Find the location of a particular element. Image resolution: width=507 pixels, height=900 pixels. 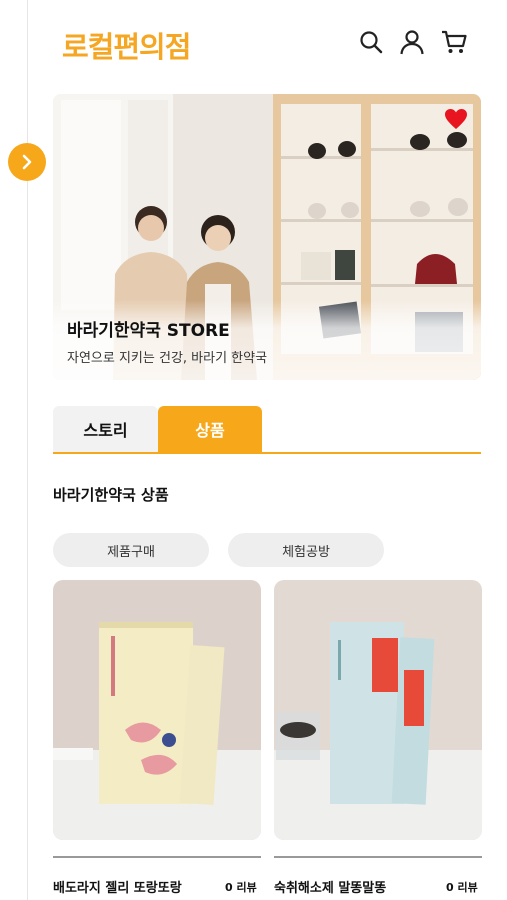

product-name-2: 숙취해소제 말똥말똥 is located at coordinates (330, 886).